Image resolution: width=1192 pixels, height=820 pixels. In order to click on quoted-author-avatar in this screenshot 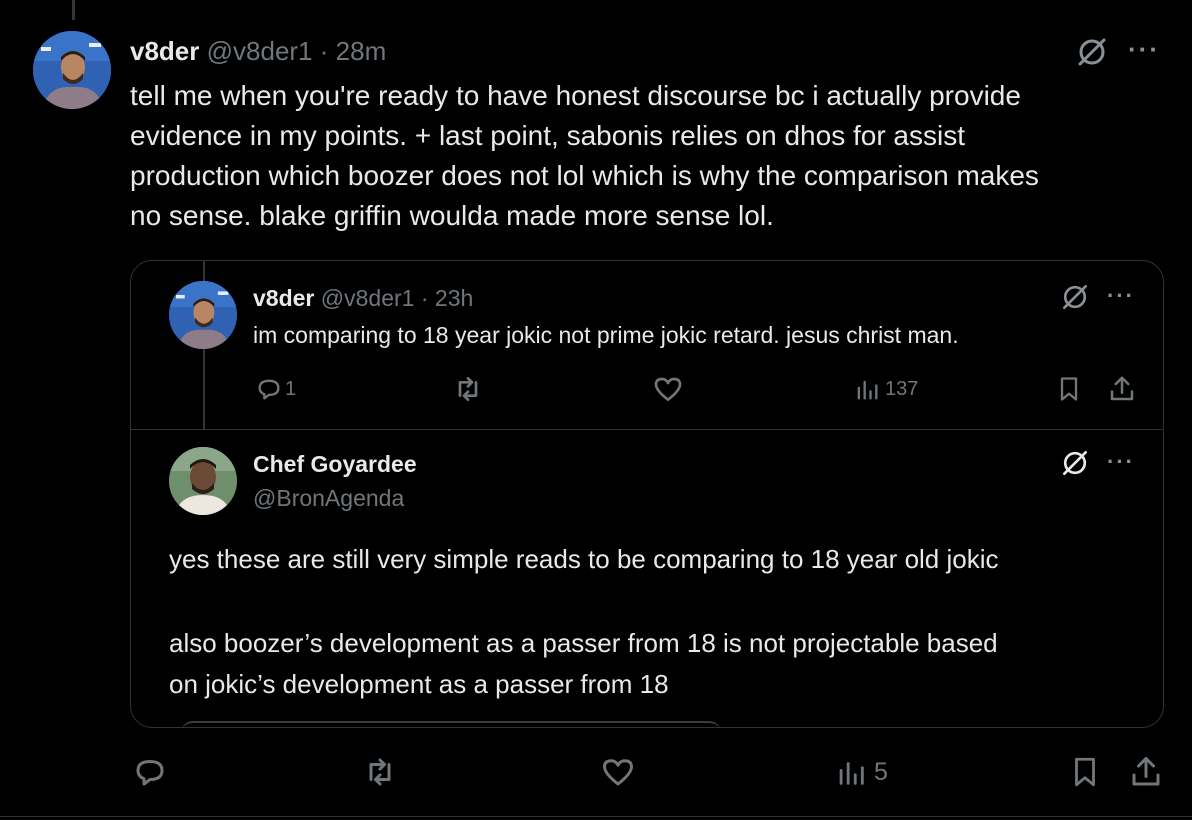, I will do `click(203, 315)`.